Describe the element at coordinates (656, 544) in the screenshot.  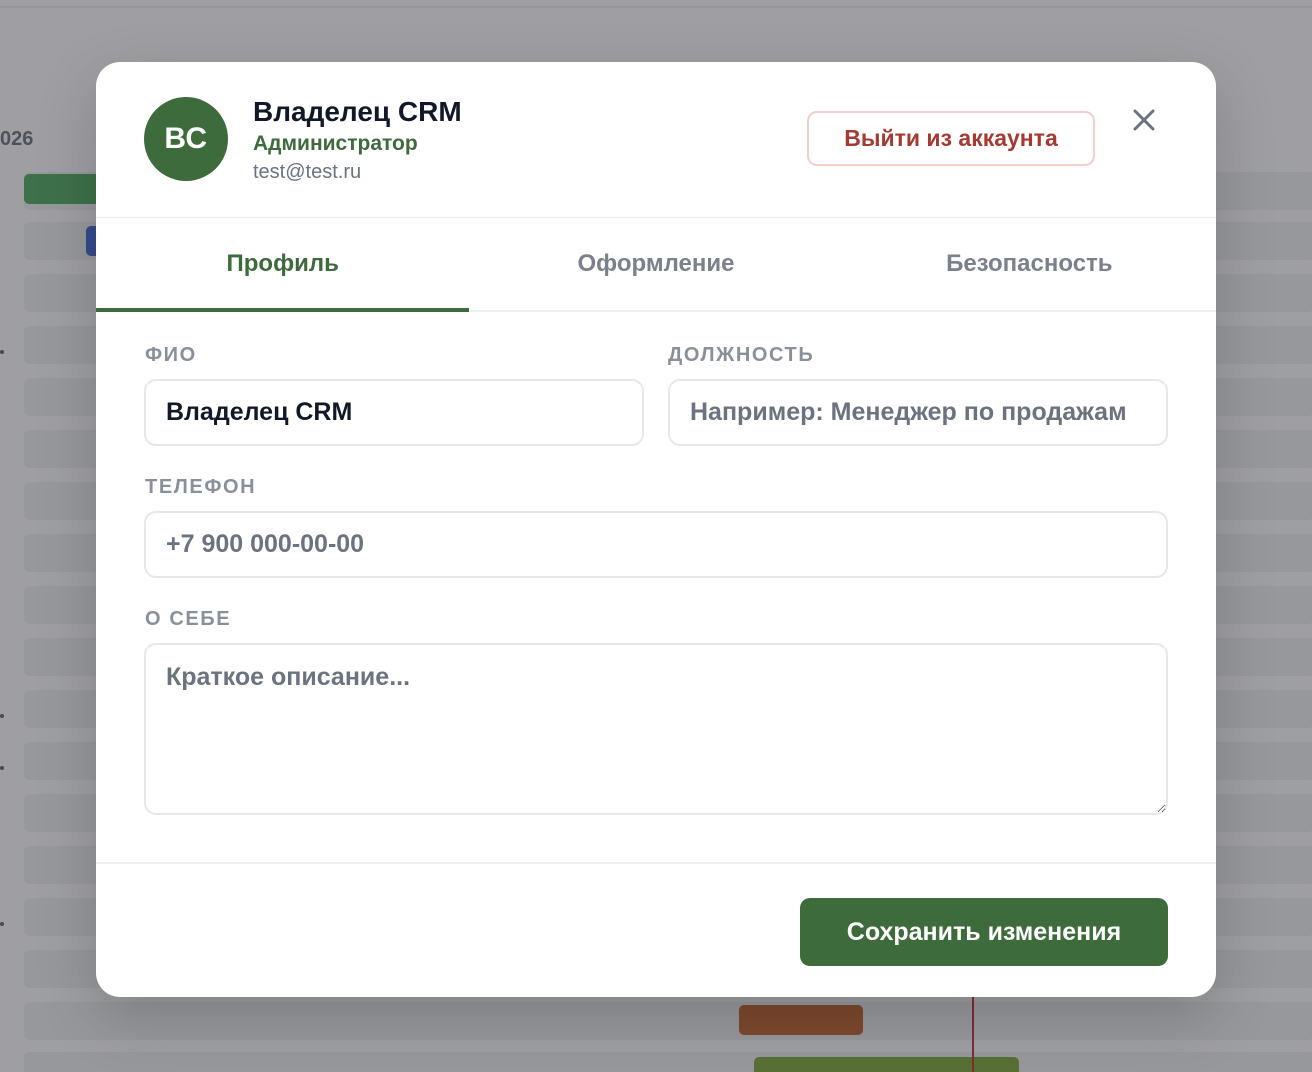
I see `phone-input` at that location.